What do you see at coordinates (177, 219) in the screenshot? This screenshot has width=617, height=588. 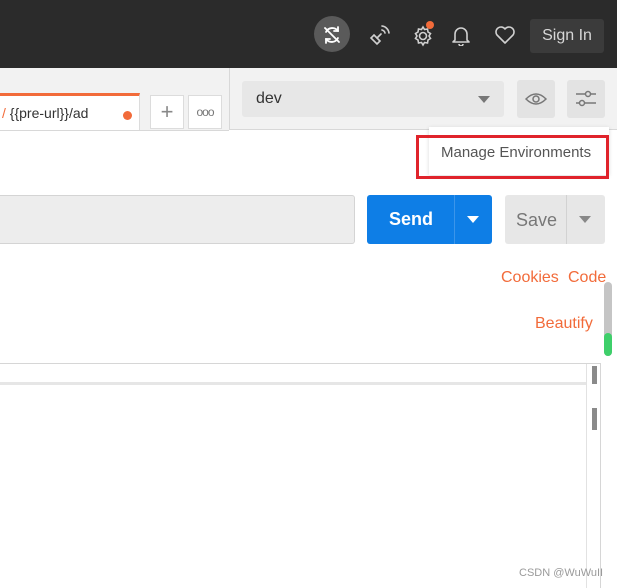 I see `request-url-input` at bounding box center [177, 219].